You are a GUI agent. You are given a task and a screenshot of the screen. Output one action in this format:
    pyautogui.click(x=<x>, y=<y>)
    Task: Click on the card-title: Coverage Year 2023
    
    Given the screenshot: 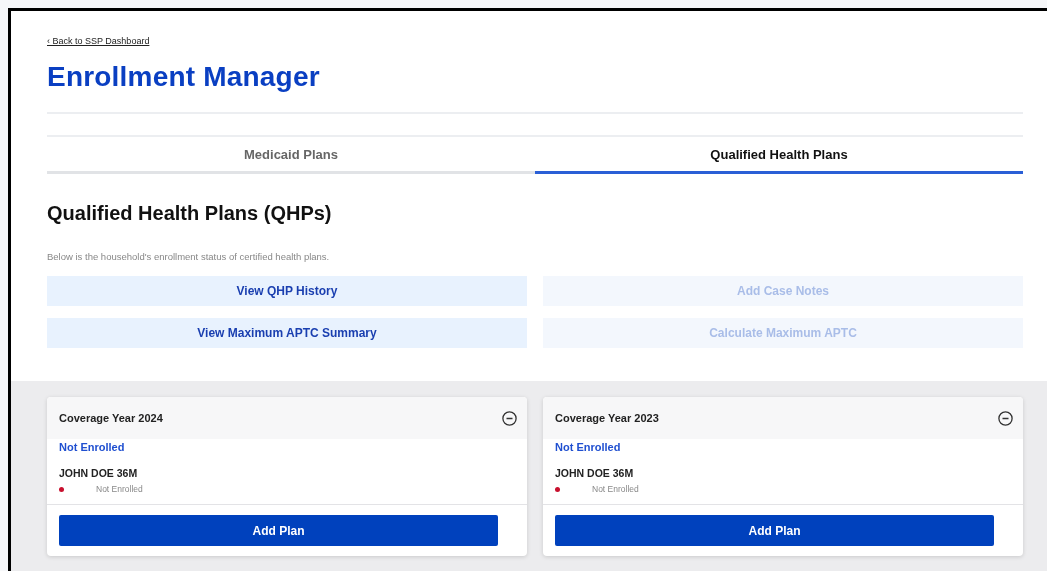 What is the action you would take?
    pyautogui.click(x=607, y=418)
    